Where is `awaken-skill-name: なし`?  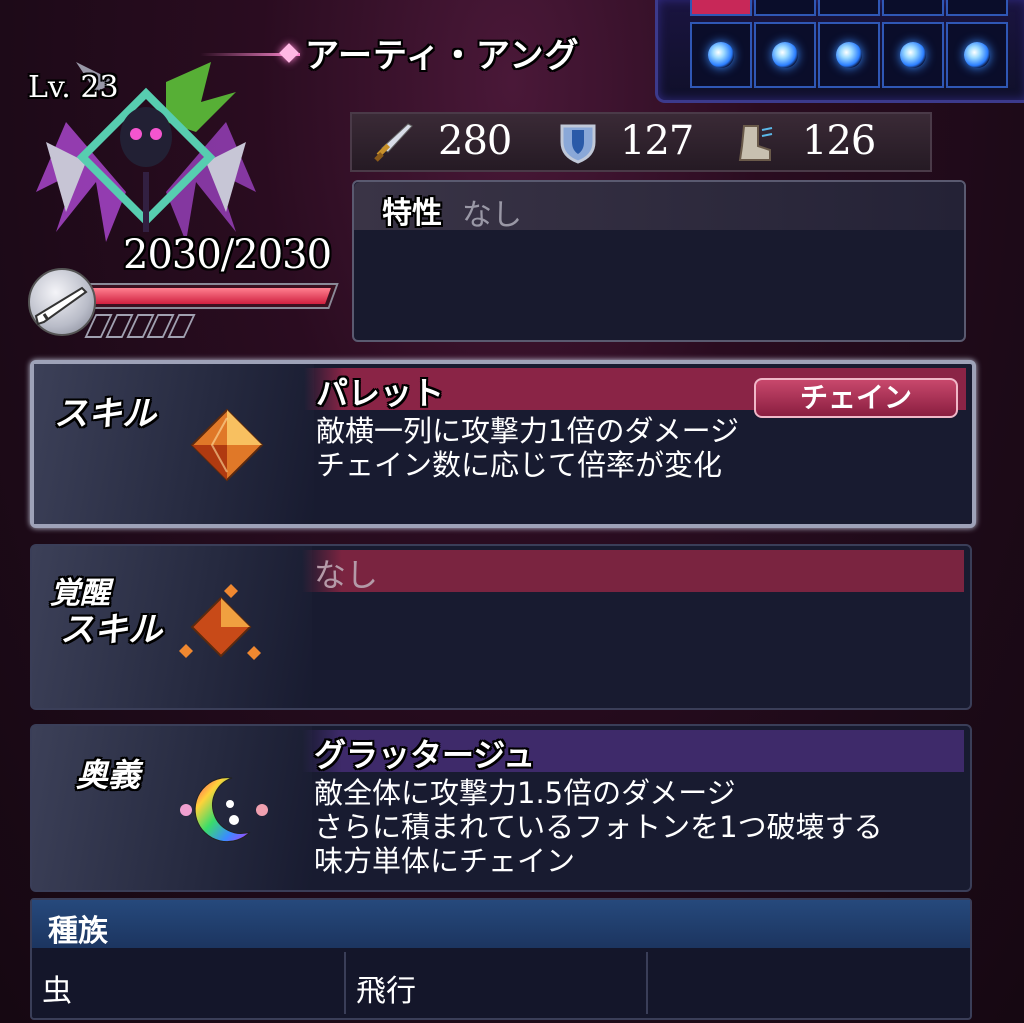
awaken-skill-name: なし is located at coordinates (346, 575).